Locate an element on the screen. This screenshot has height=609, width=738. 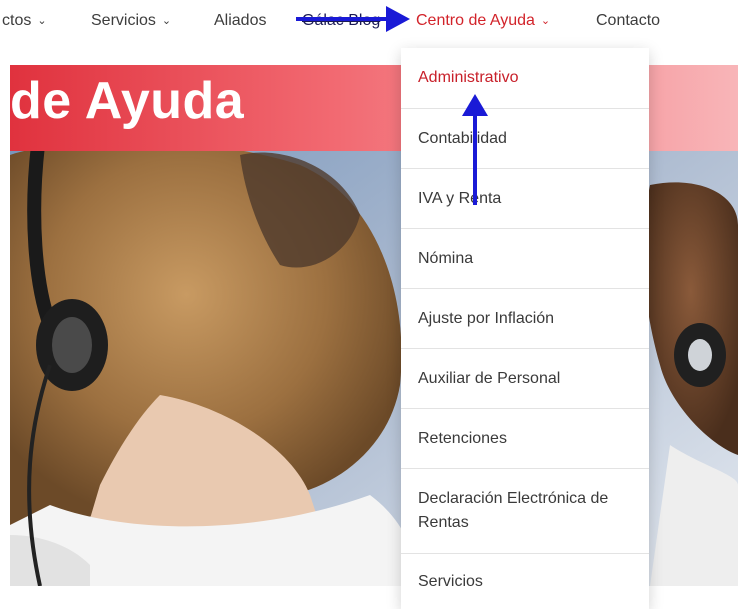
nav-item-label: Aliados is located at coordinates (240, 20).